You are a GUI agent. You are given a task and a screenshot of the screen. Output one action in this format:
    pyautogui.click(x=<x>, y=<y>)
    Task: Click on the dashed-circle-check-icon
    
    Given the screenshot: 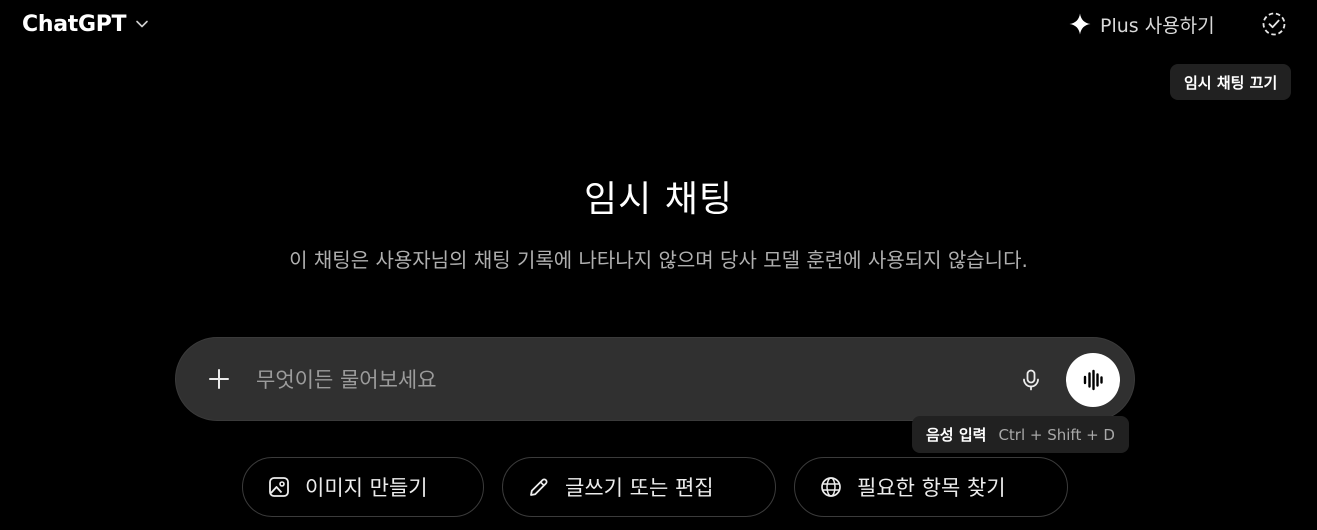 What is the action you would take?
    pyautogui.click(x=1274, y=24)
    